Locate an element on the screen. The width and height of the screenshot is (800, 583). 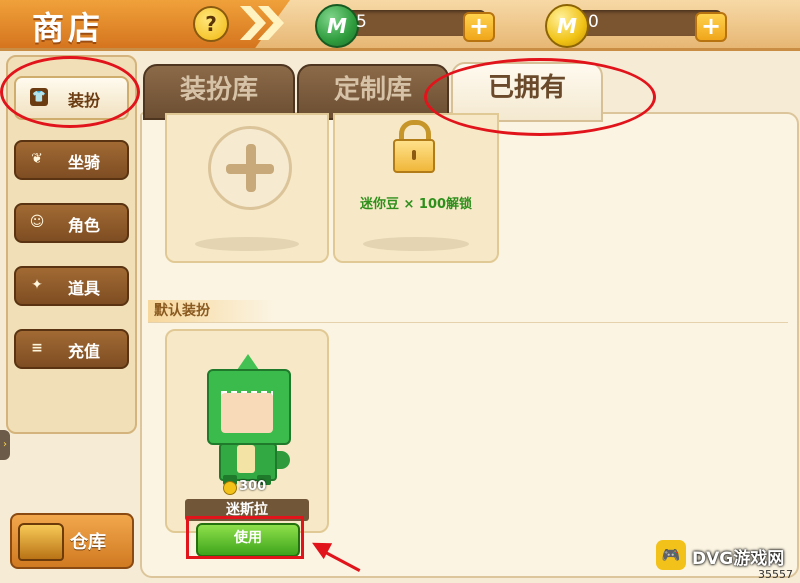
outfit-card: 300 迷斯拉 is located at coordinates (247, 431).